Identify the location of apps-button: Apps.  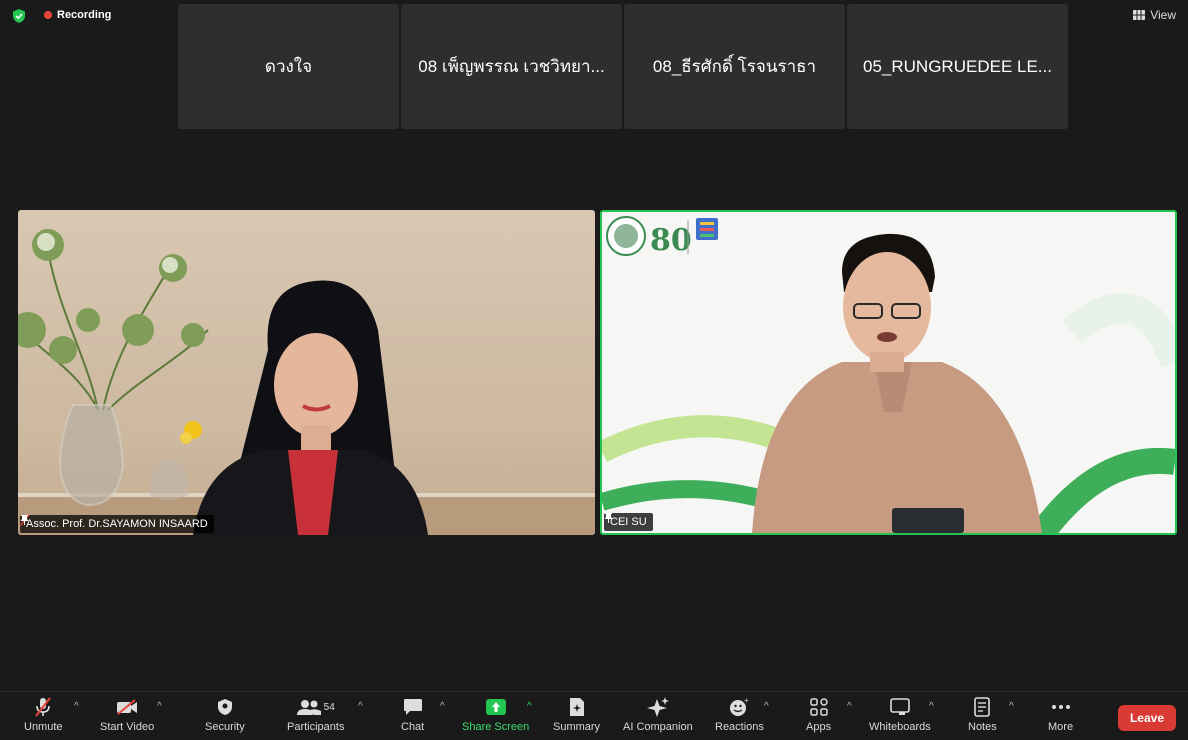
(818, 714).